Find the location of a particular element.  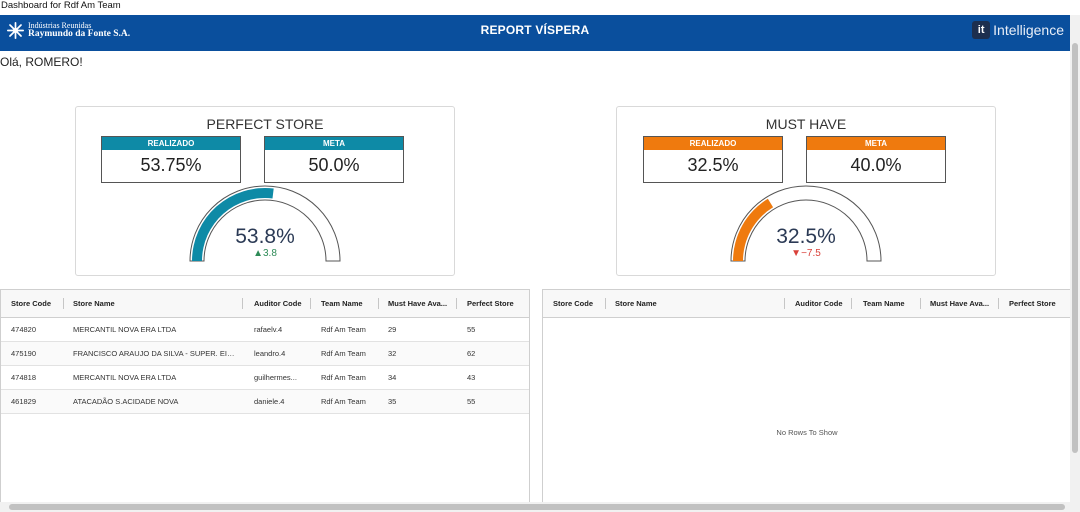

vertical-scrollbar is located at coordinates (1075, 258).